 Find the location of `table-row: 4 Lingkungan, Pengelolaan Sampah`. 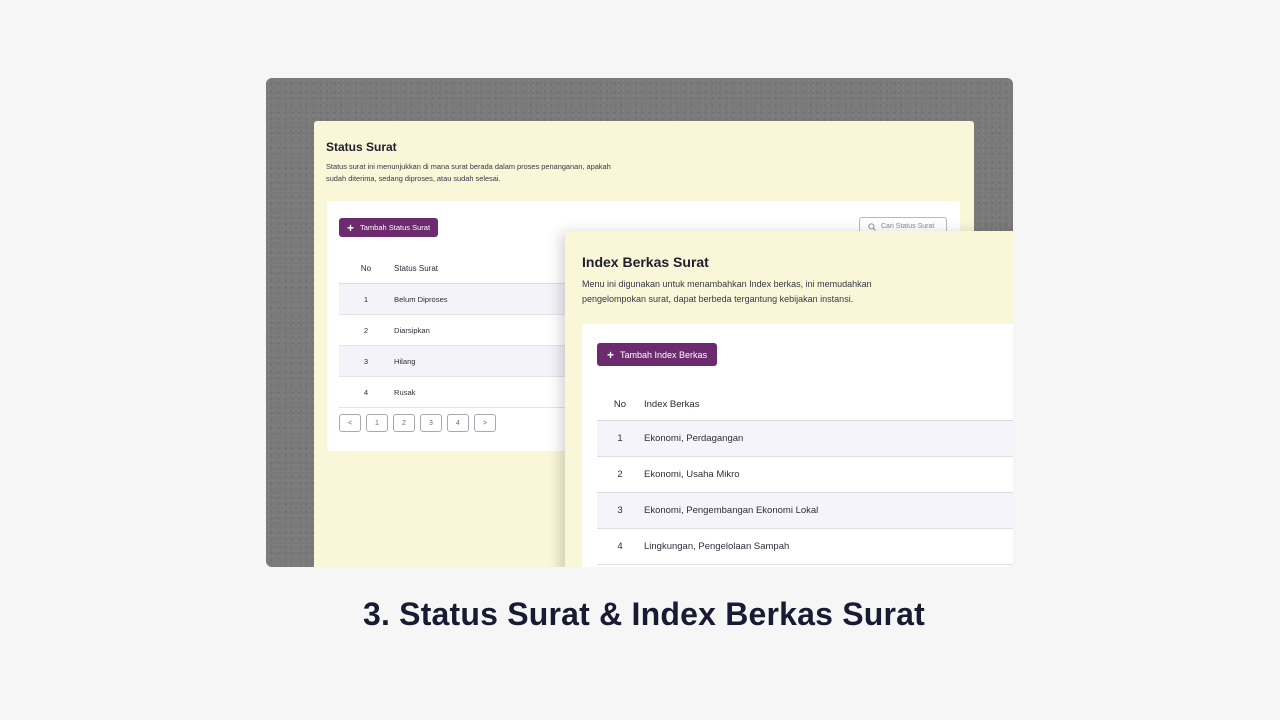

table-row: 4 Lingkungan, Pengelolaan Sampah is located at coordinates (805, 546).